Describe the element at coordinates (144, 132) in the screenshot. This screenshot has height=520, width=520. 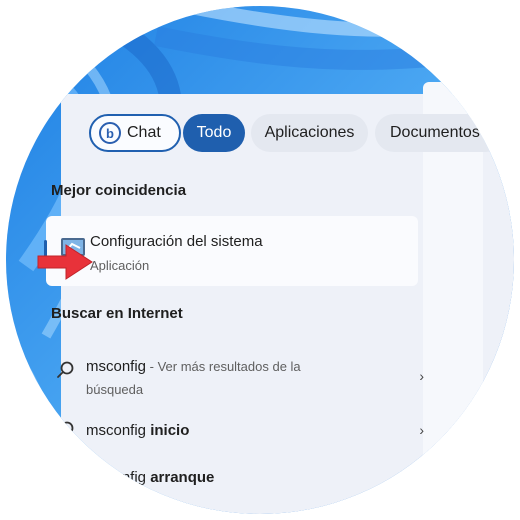
I see `chat-chip-label: Chat` at that location.